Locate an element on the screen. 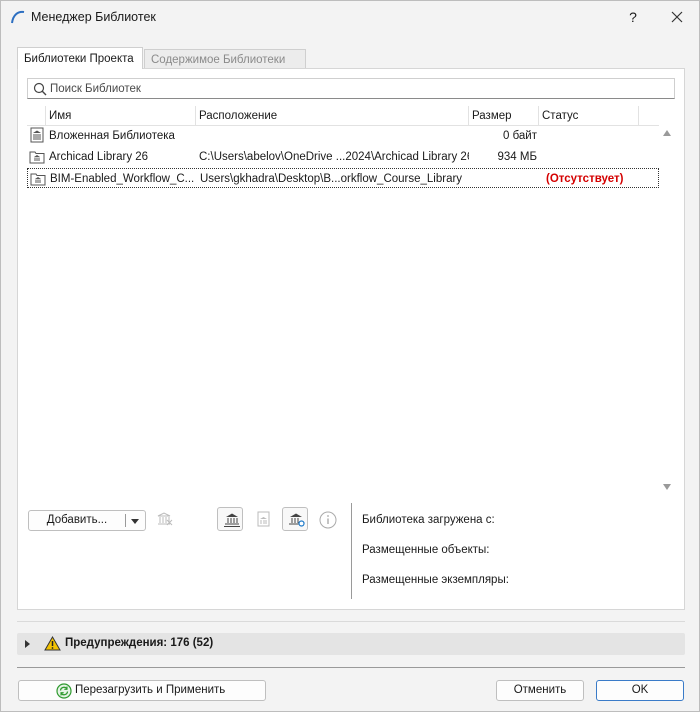  export-library-button is located at coordinates (263, 519).